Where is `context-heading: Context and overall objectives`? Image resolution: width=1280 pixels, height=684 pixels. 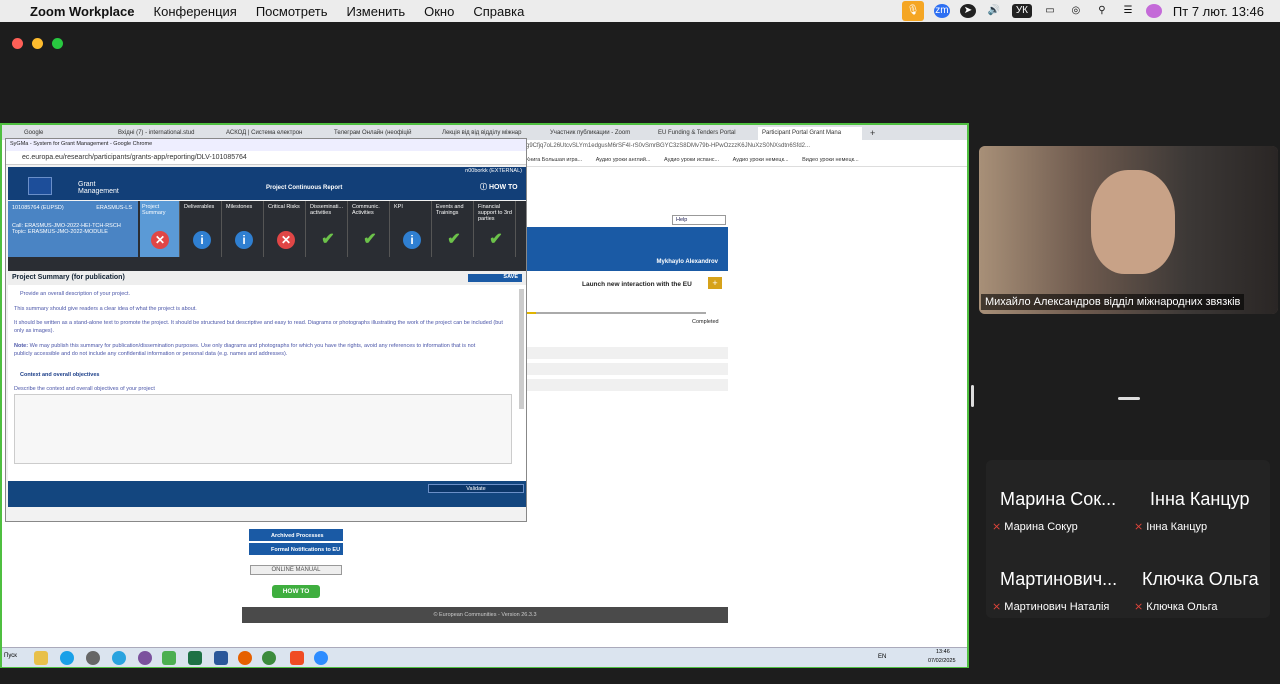
context-heading: Context and overall objectives is located at coordinates (270, 375).